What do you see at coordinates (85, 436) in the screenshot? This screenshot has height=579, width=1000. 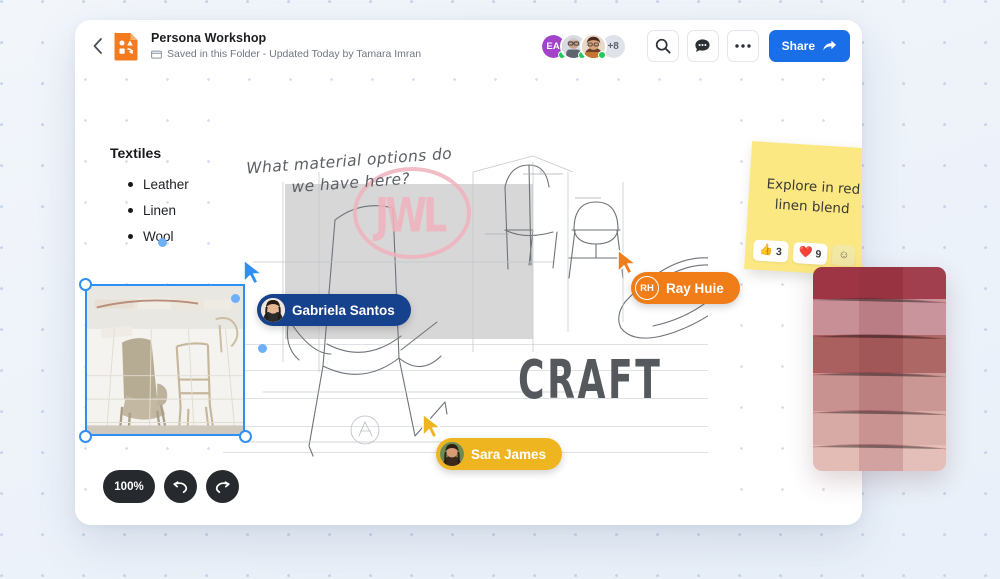 I see `resize-handle-bottom-left` at bounding box center [85, 436].